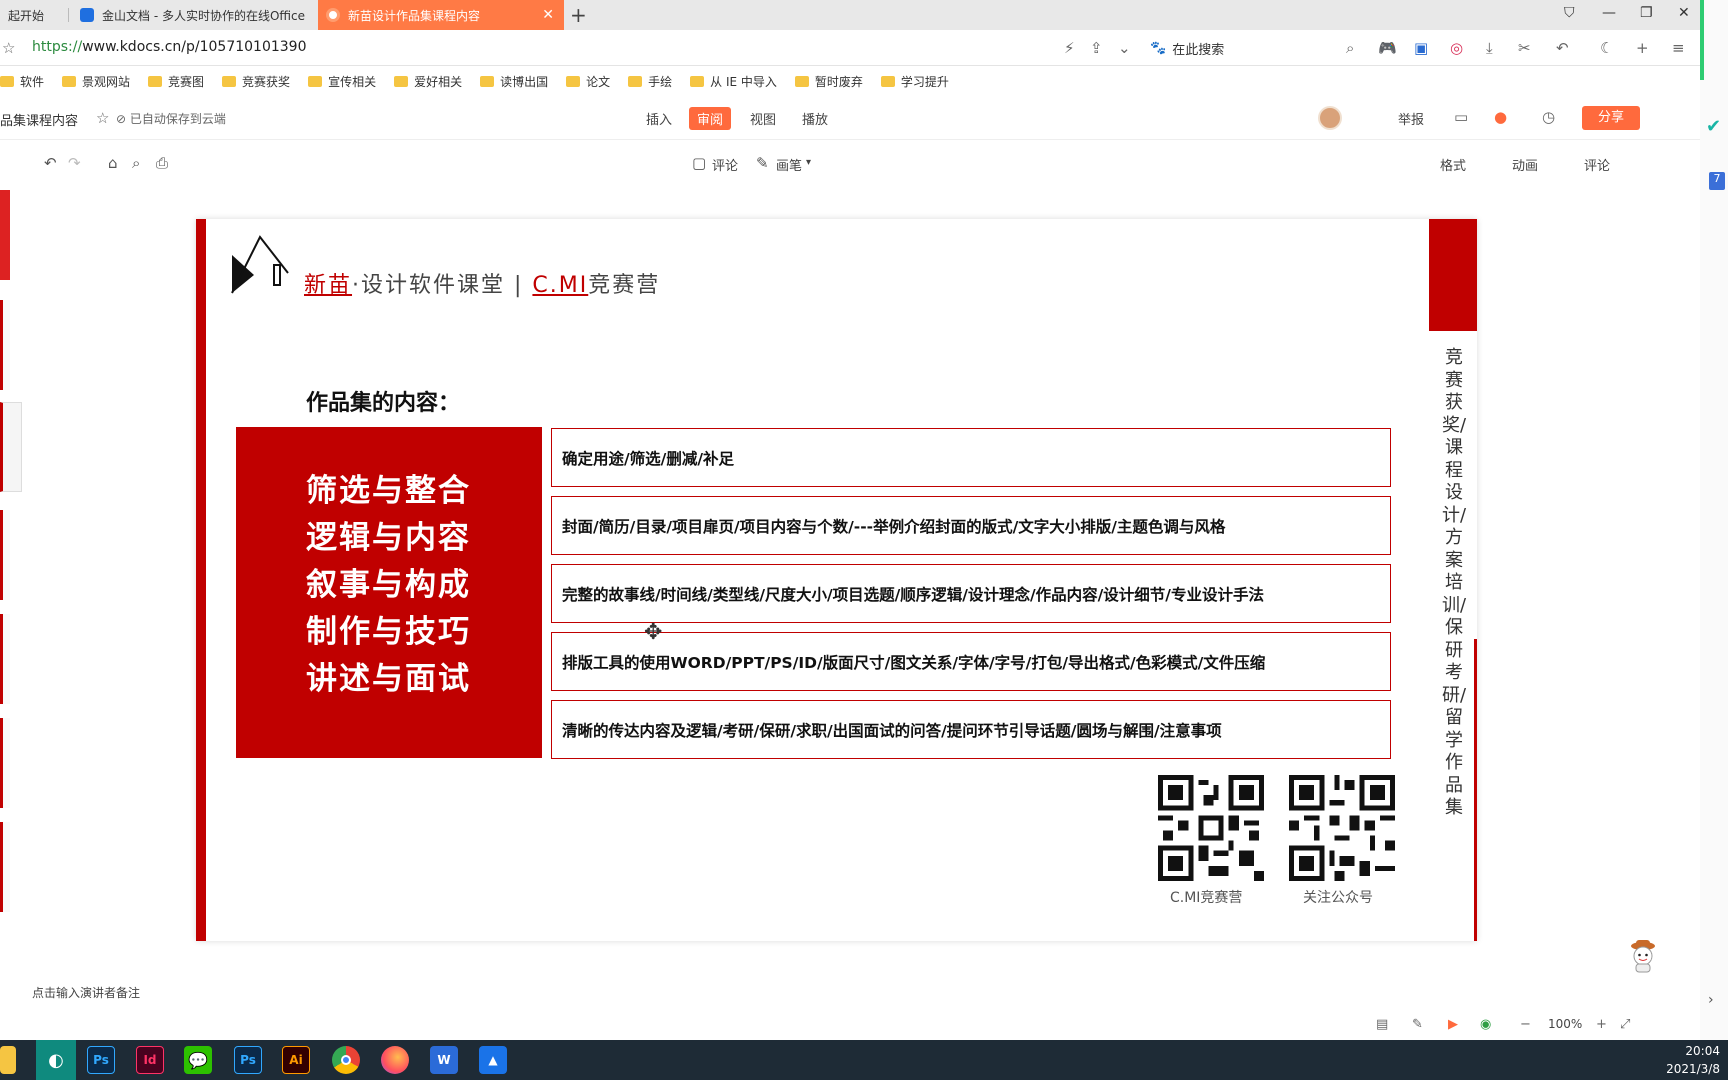 This screenshot has width=1728, height=1080. What do you see at coordinates (650, 81) in the screenshot?
I see `bookmark-item: 手绘` at bounding box center [650, 81].